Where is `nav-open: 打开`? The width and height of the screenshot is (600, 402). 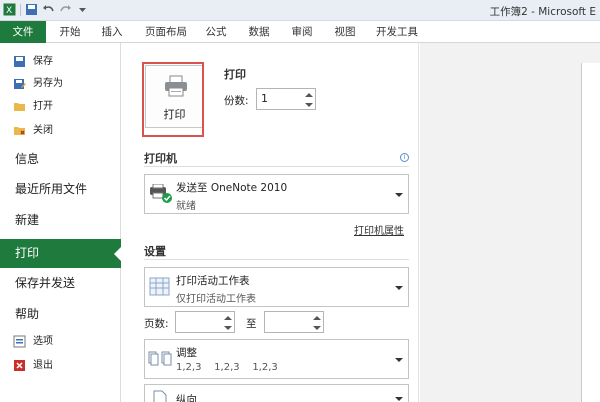 nav-open: 打开 is located at coordinates (60, 107).